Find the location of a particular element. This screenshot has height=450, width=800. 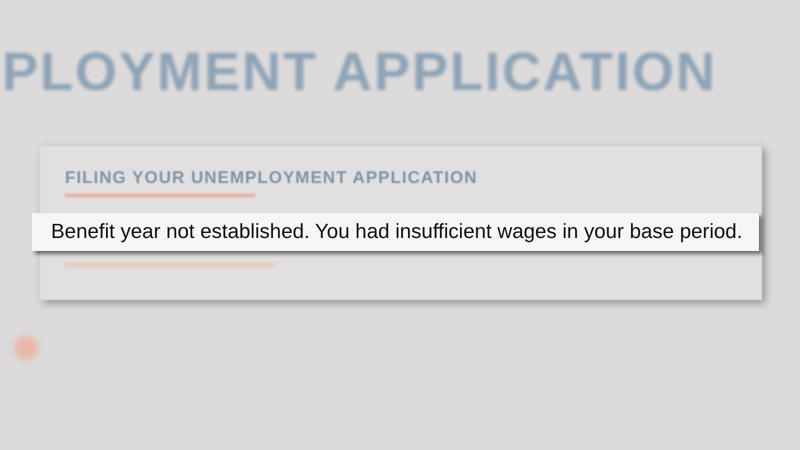

page-title: PLOYMENT APPLICATION is located at coordinates (359, 72).